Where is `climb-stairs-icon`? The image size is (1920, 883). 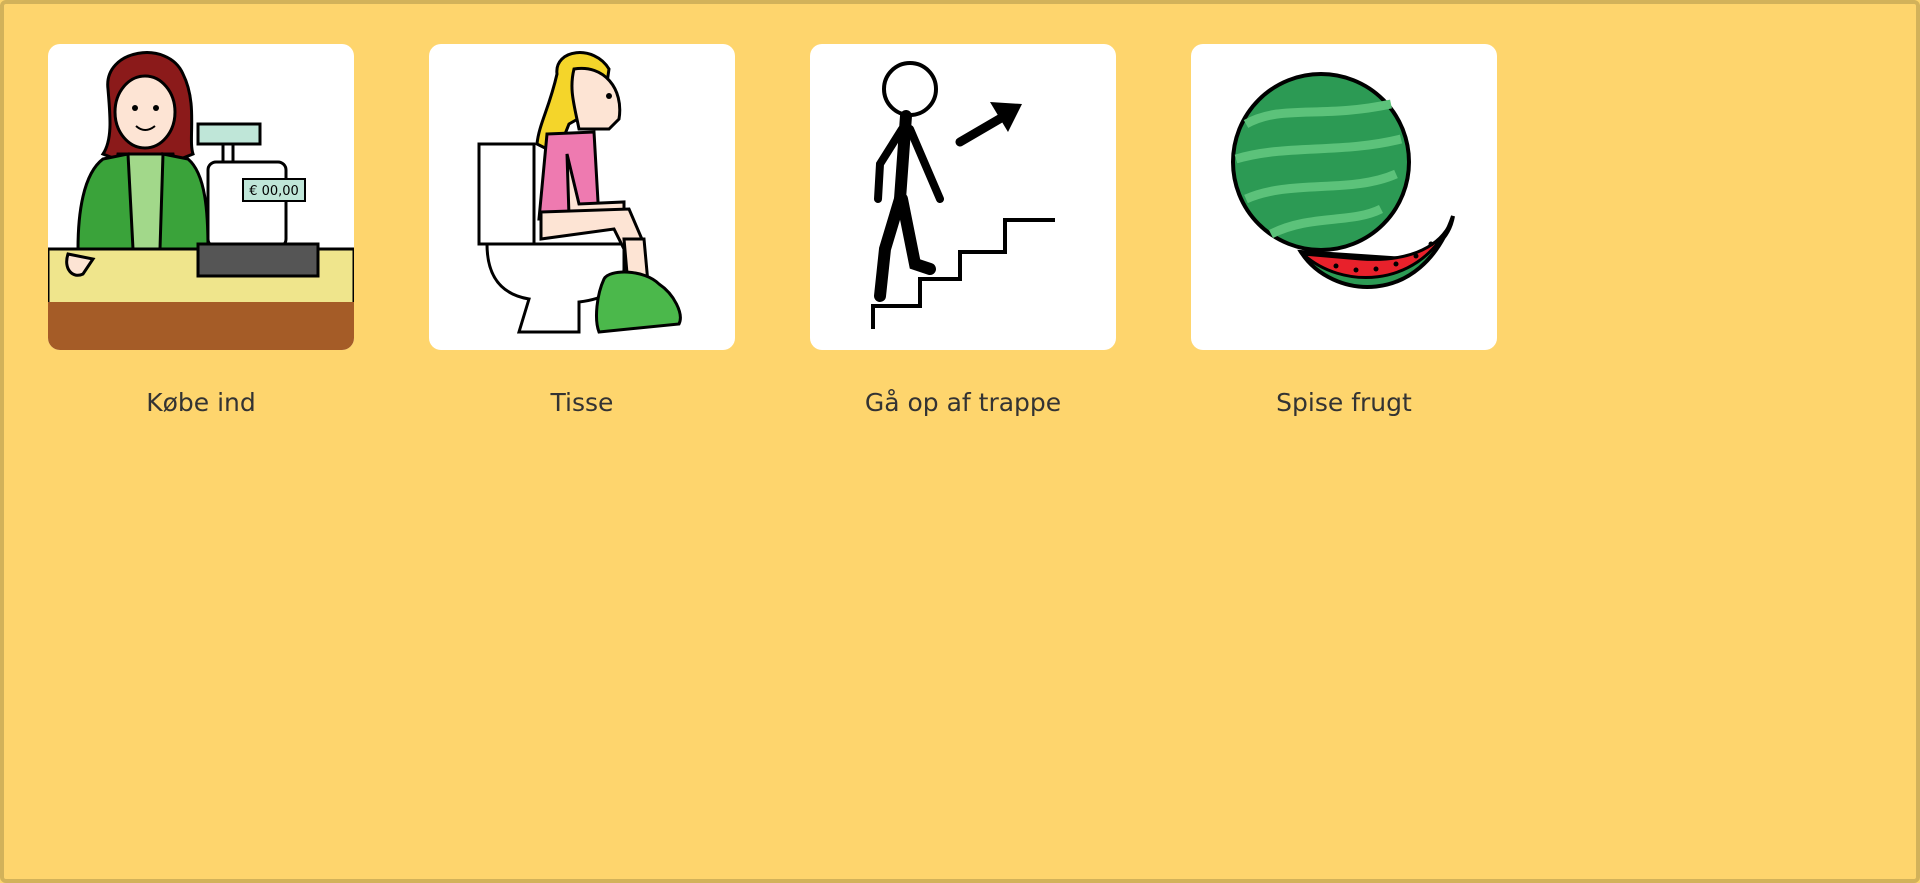
climb-stairs-icon is located at coordinates (963, 195).